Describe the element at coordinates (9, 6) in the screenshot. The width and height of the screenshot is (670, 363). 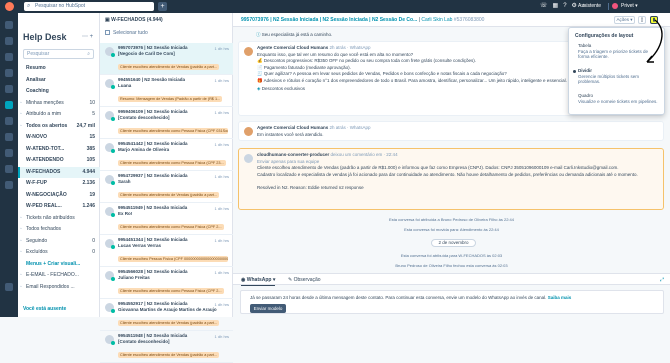
I see `hubspot-logo-icon` at that location.